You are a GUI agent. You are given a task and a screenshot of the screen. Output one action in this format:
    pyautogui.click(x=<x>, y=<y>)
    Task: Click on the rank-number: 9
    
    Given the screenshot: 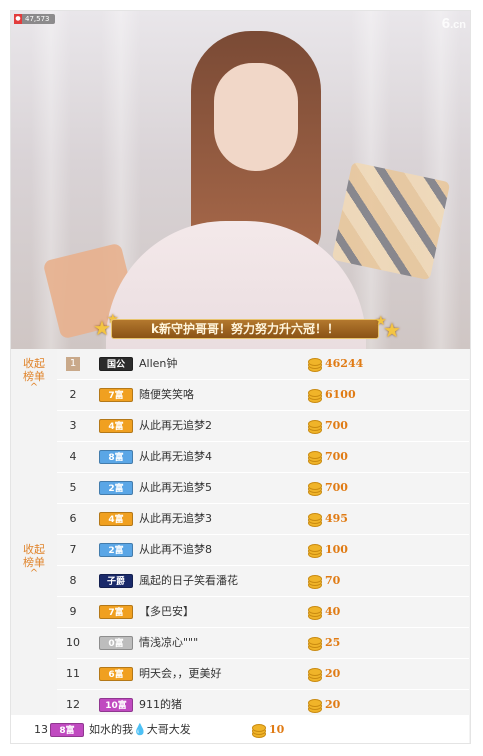 What is the action you would take?
    pyautogui.click(x=73, y=611)
    